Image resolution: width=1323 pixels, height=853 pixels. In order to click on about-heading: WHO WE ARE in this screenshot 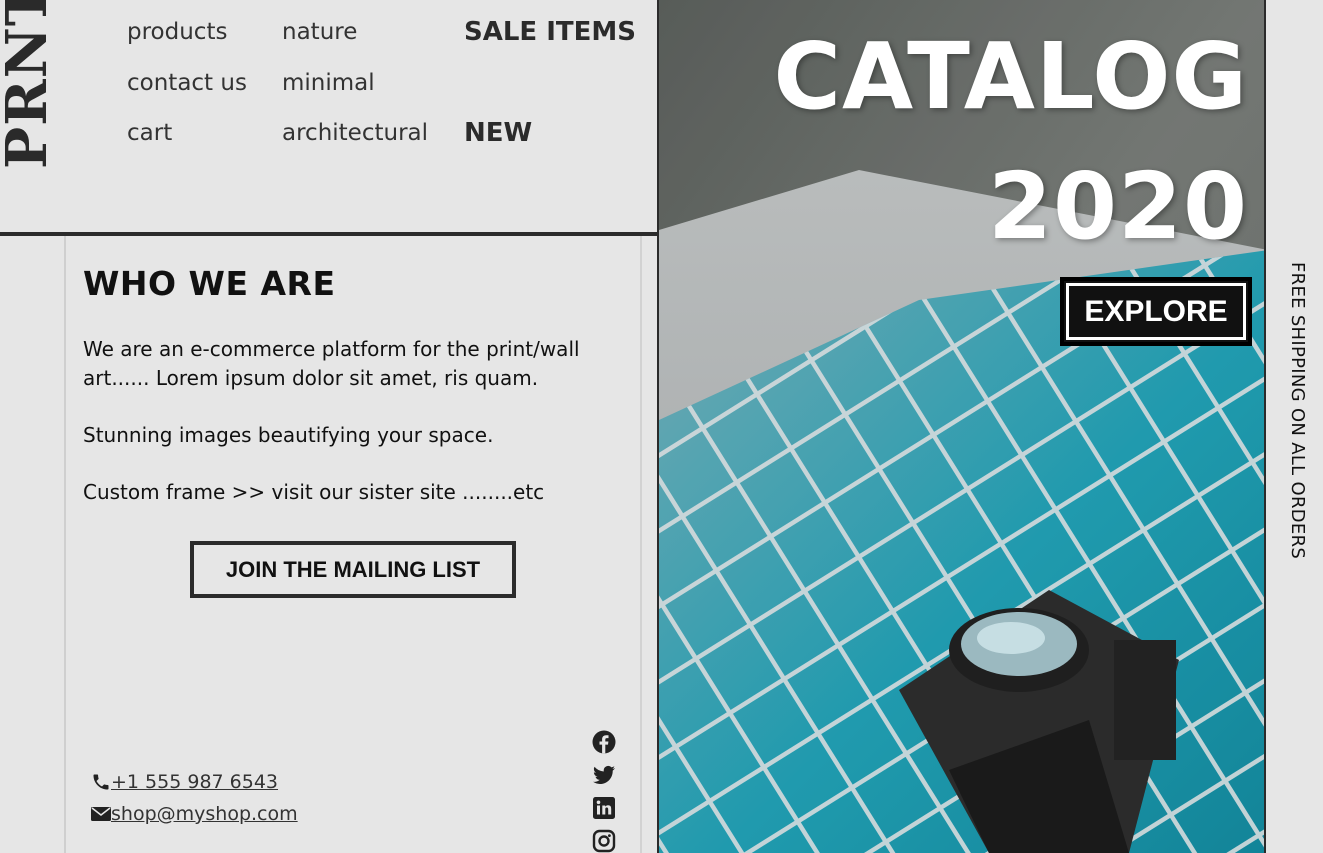, I will do `click(209, 283)`.